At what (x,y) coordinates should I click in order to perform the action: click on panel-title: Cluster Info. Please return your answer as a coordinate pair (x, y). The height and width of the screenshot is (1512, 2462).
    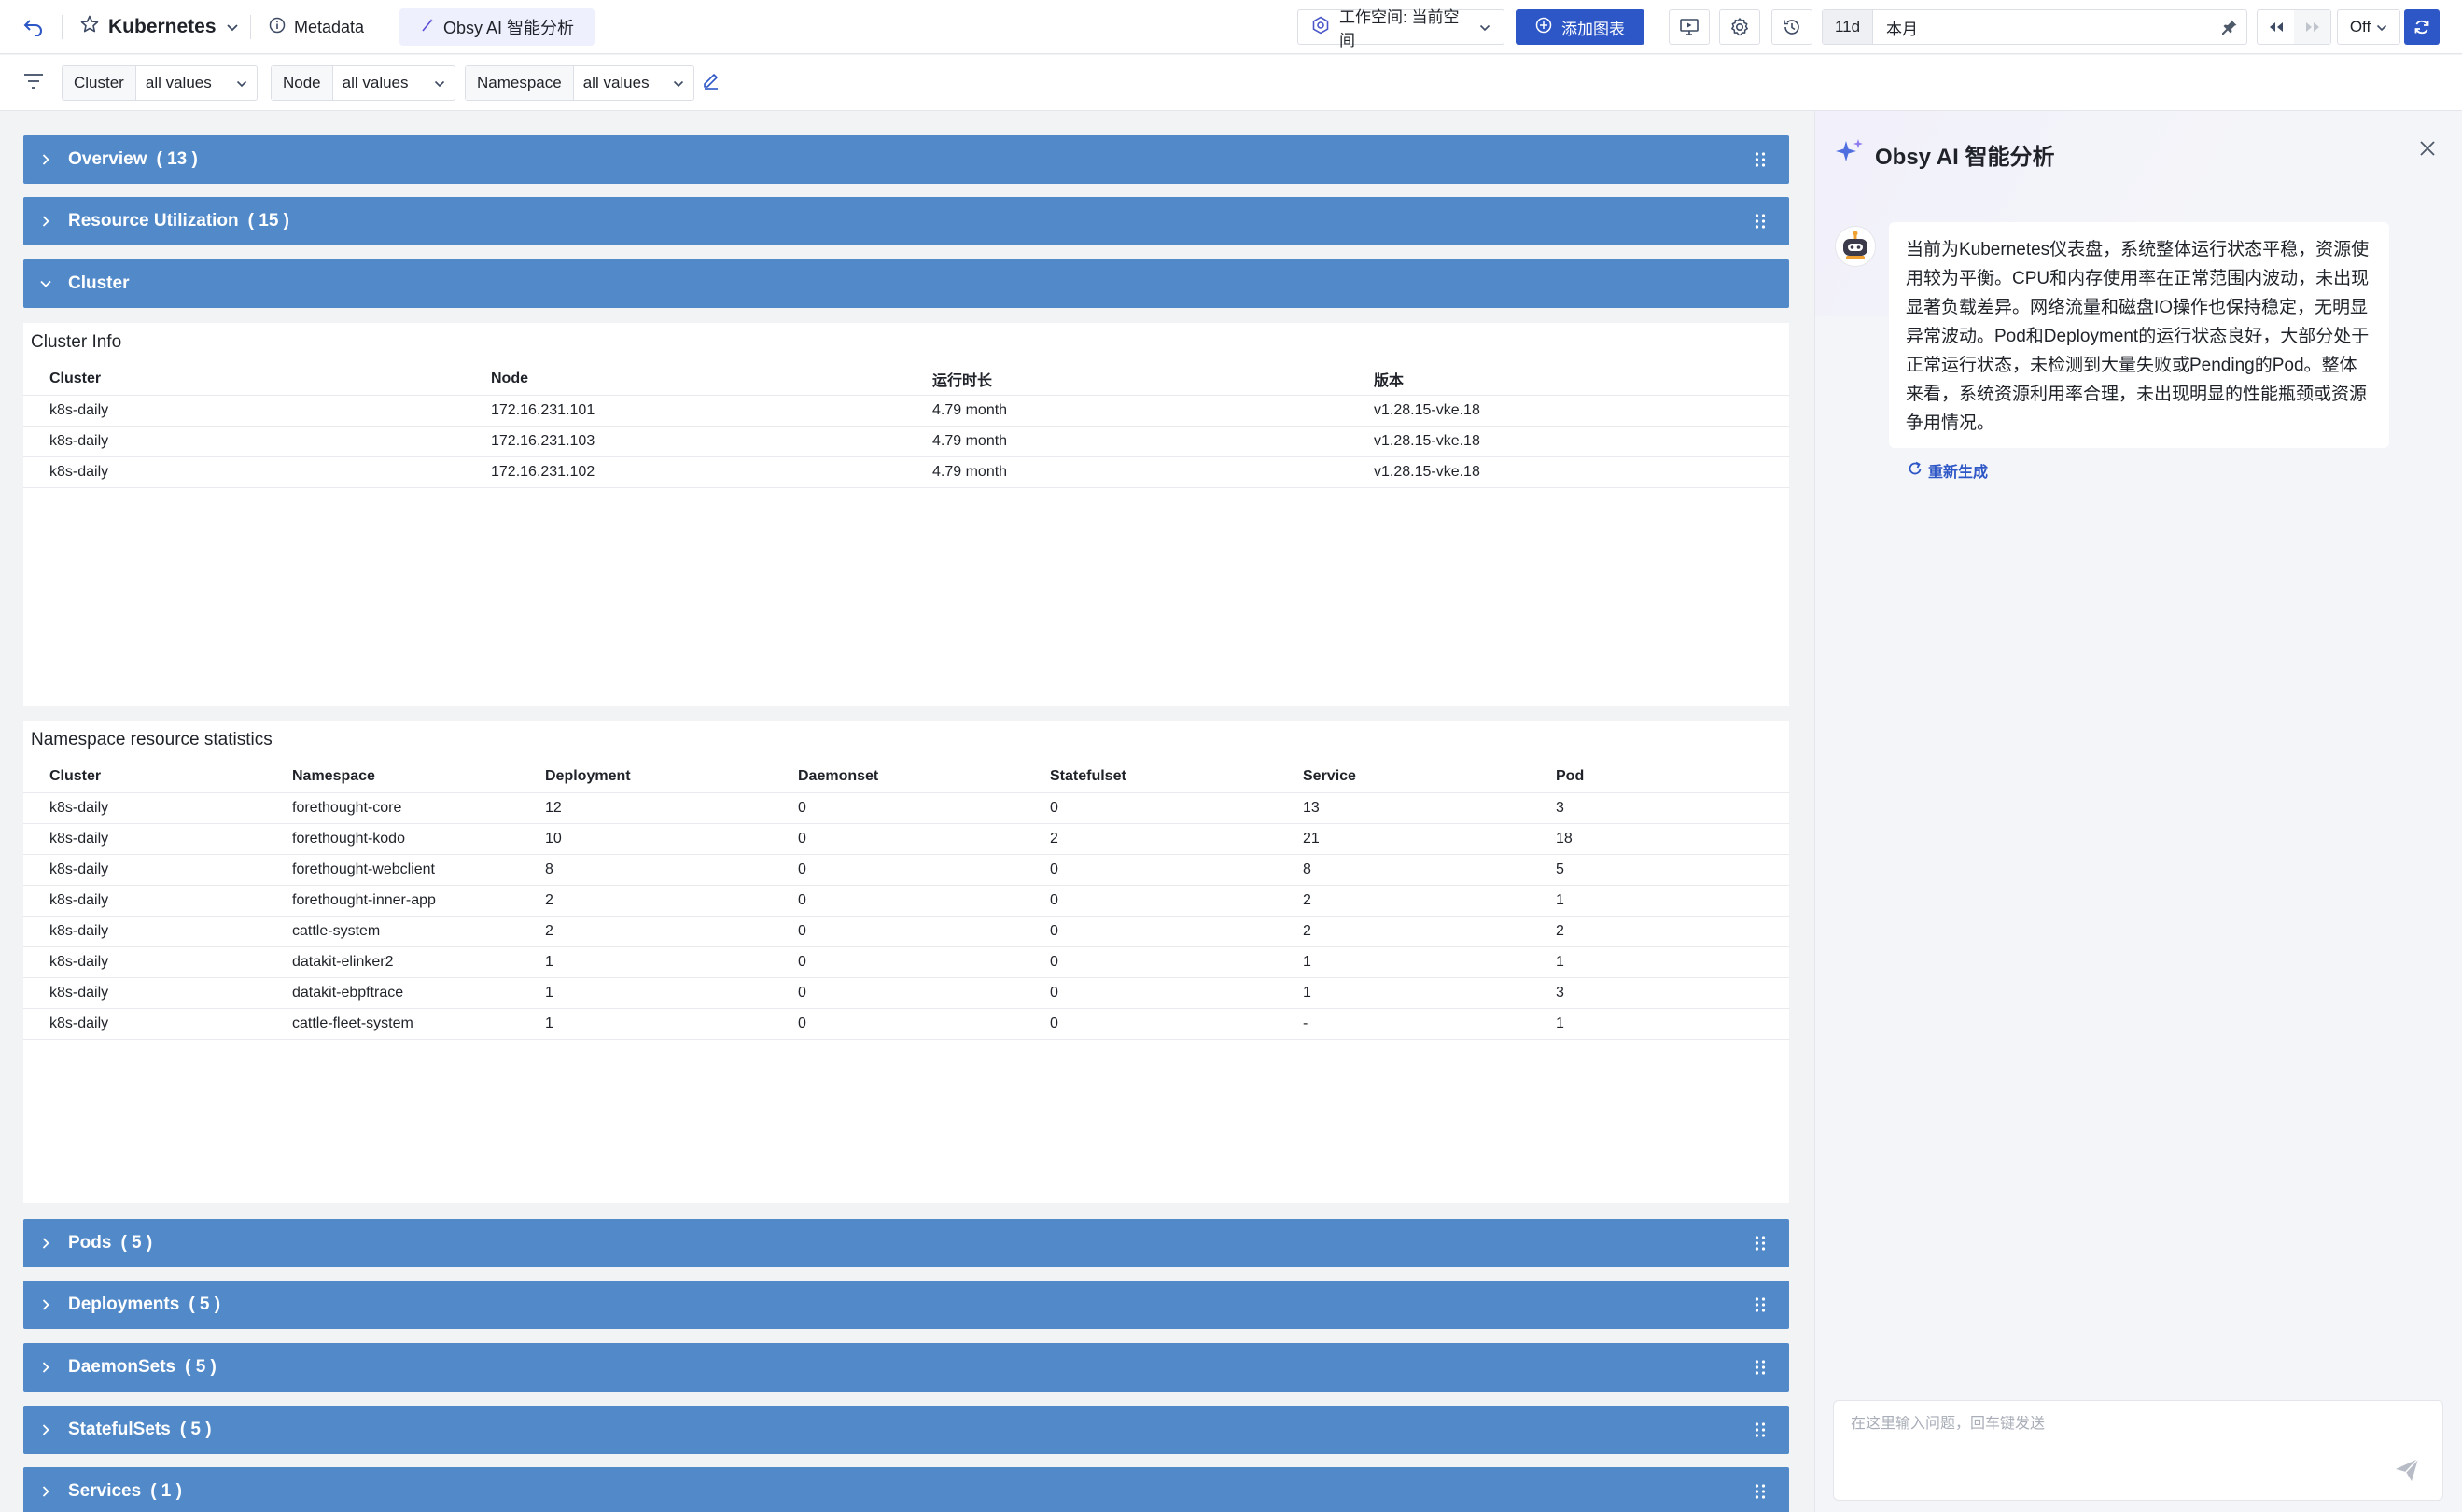
    Looking at the image, I should click on (77, 342).